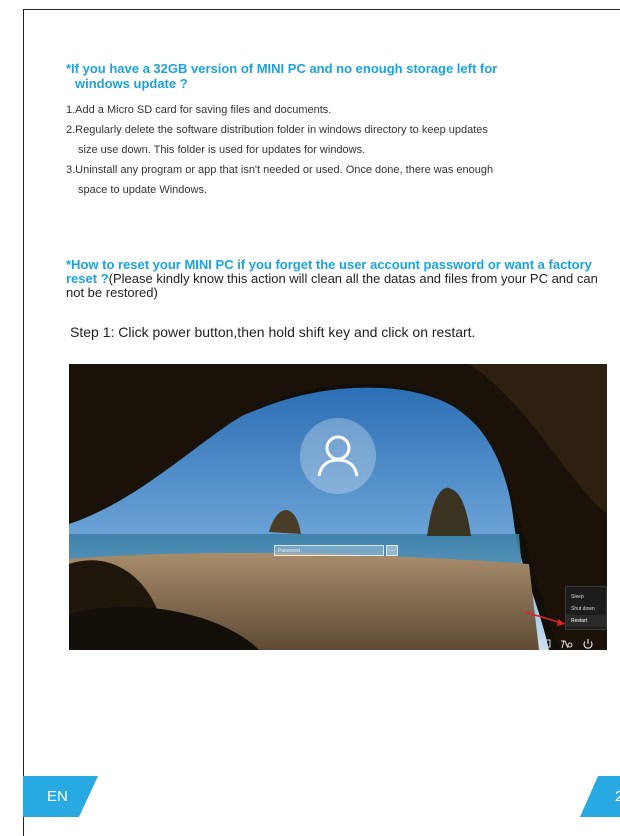 This screenshot has width=620, height=836. I want to click on lockscreen-taskbar-icons, so click(572, 644).